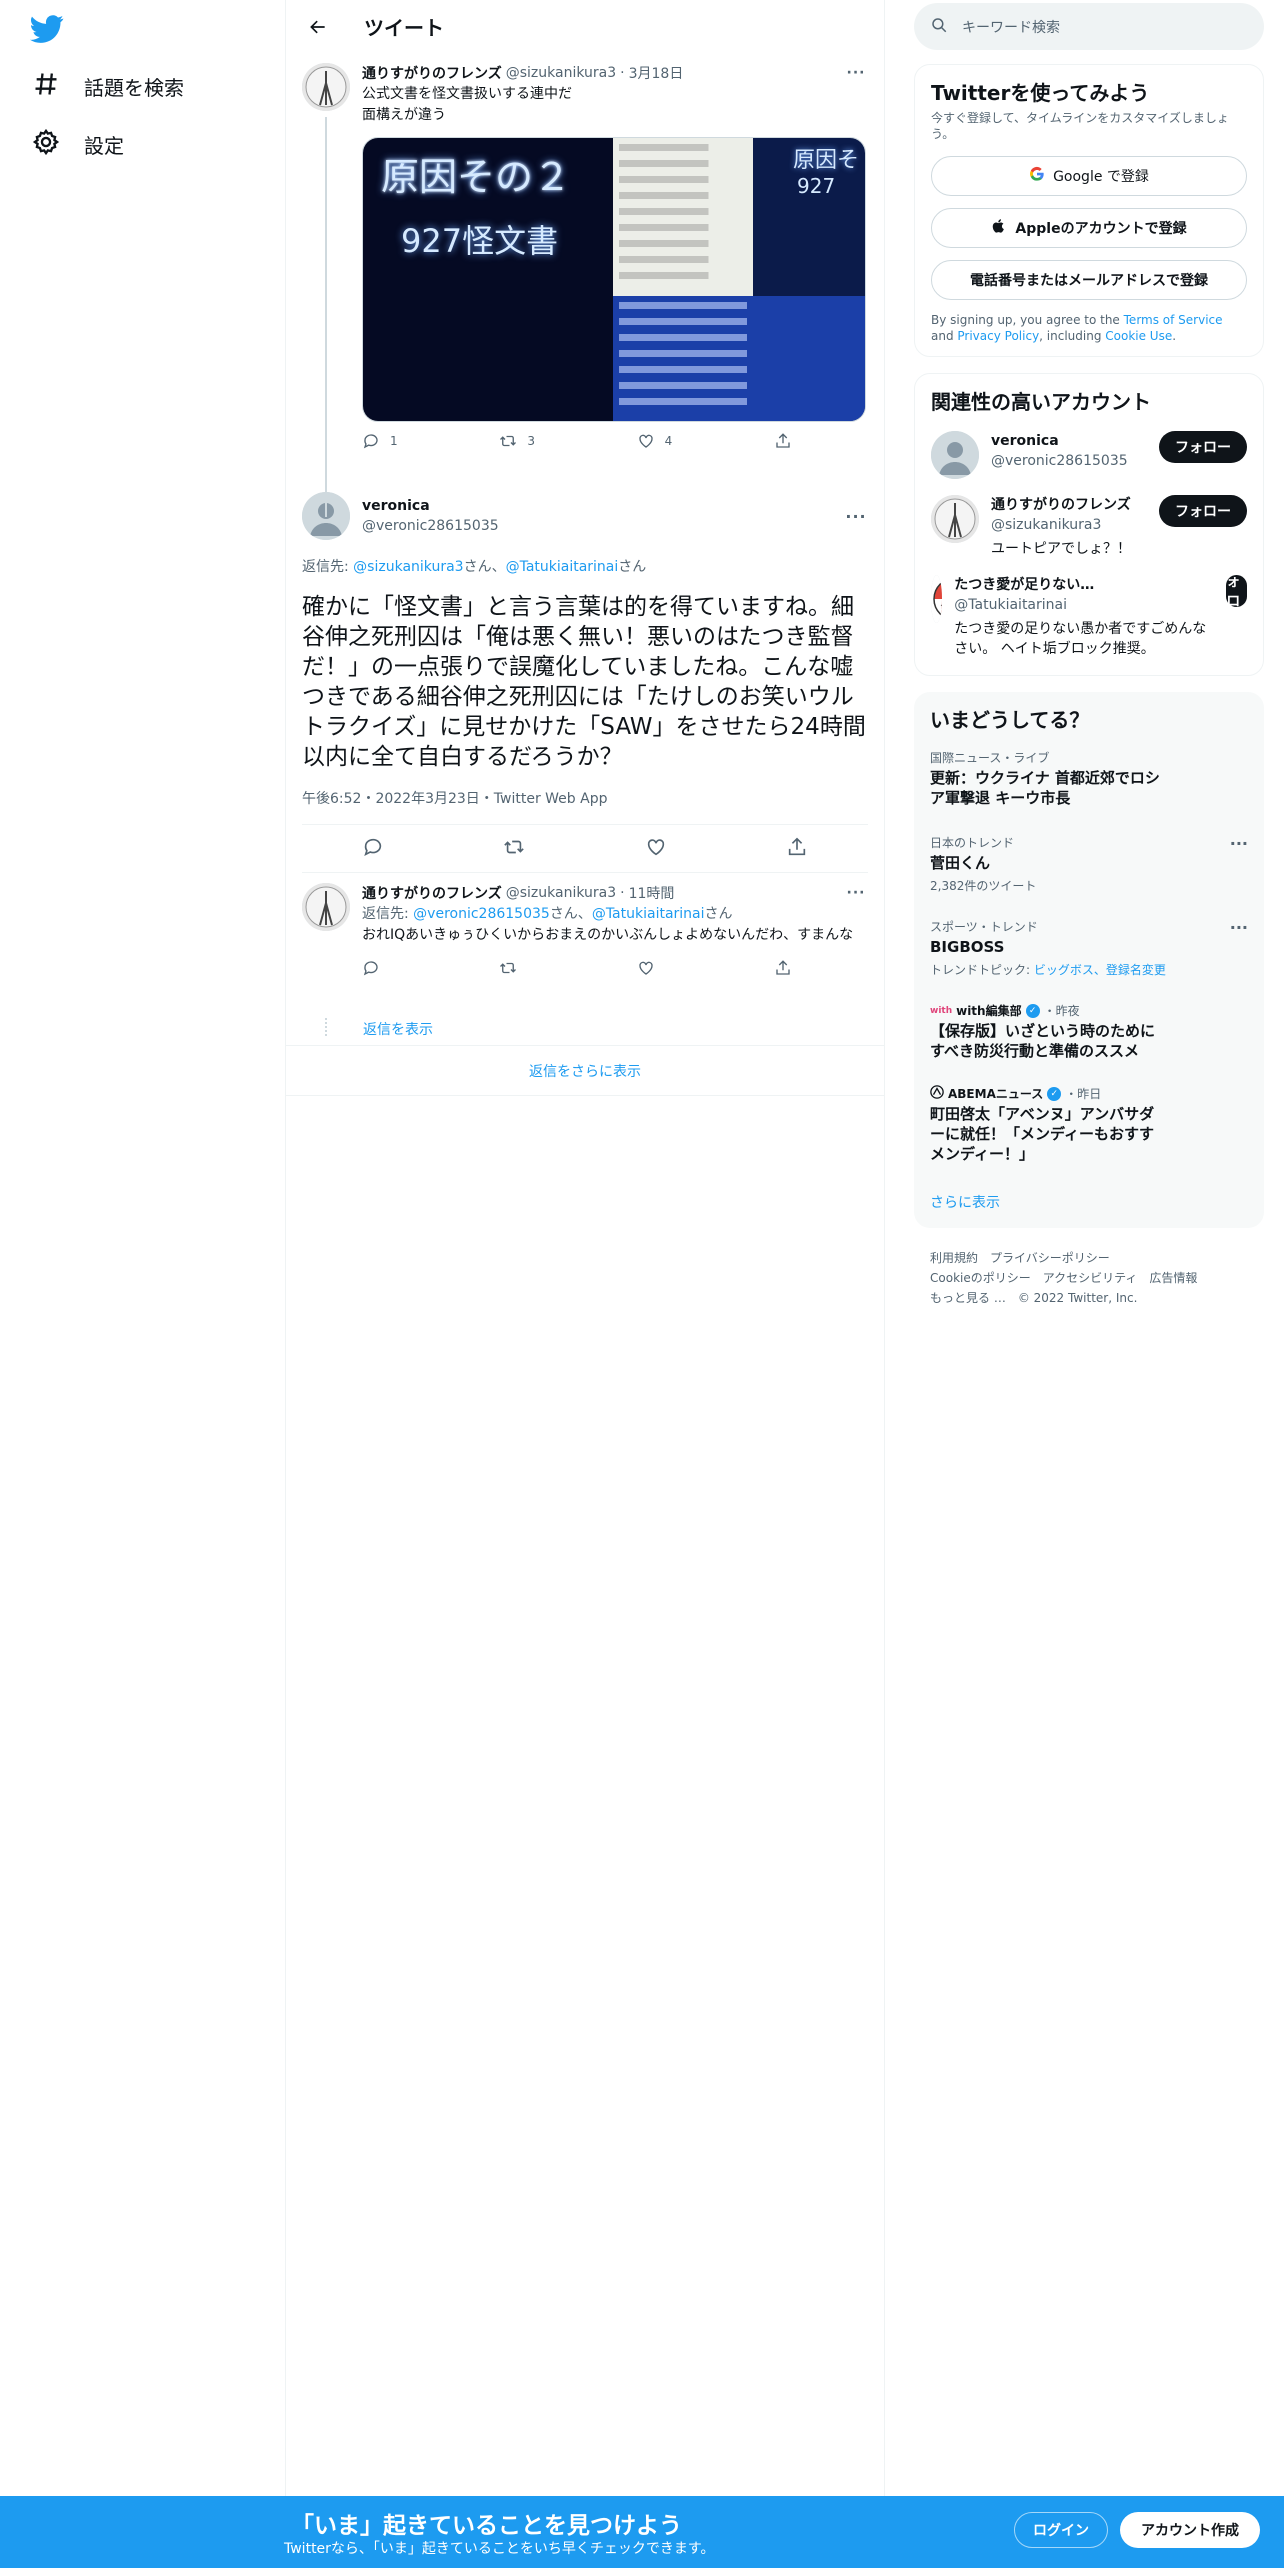 Image resolution: width=1284 pixels, height=2568 pixels. I want to click on media-image-1: 原因その２ 927怪文書, so click(488, 279).